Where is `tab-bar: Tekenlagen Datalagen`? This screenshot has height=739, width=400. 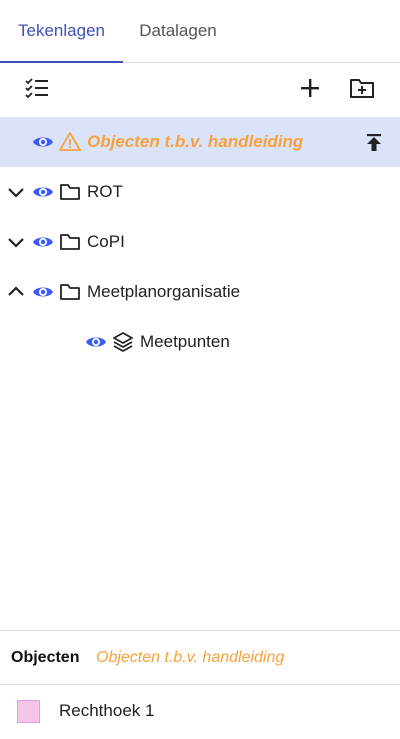 tab-bar: Tekenlagen Datalagen is located at coordinates (200, 31).